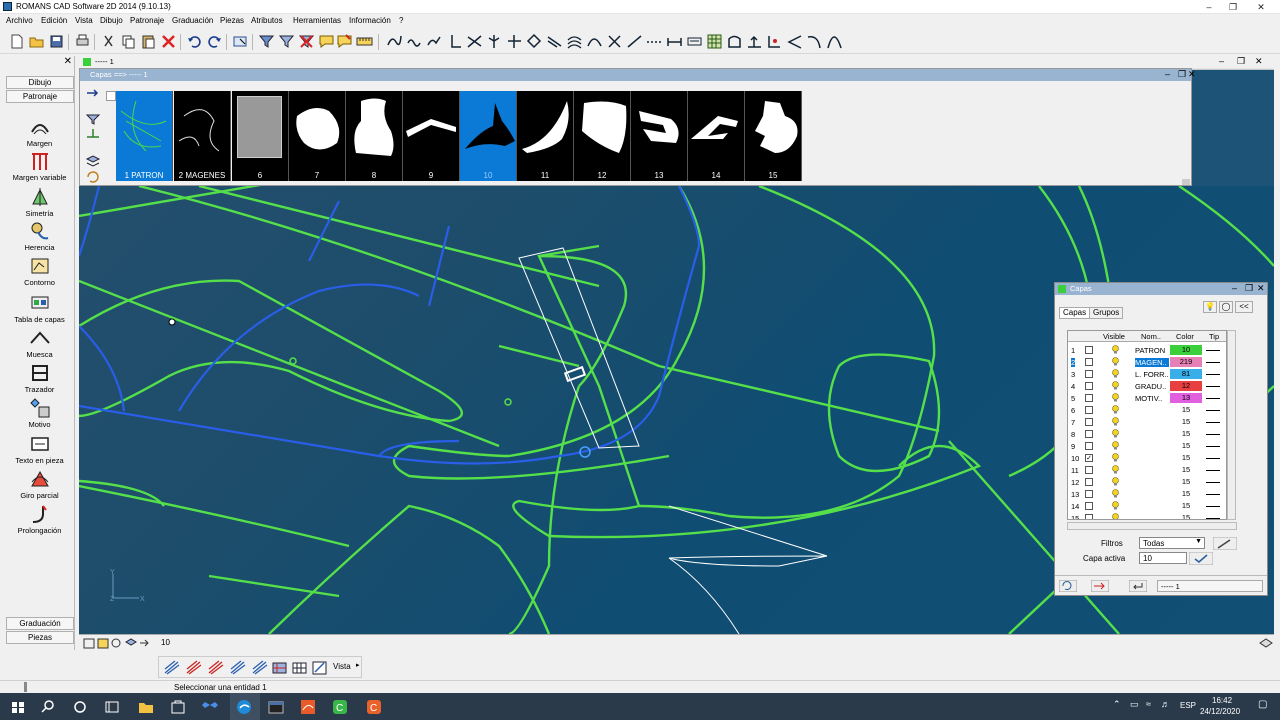  Describe the element at coordinates (1192, 74) in the screenshot. I see `strip-close-button: ✕` at that location.